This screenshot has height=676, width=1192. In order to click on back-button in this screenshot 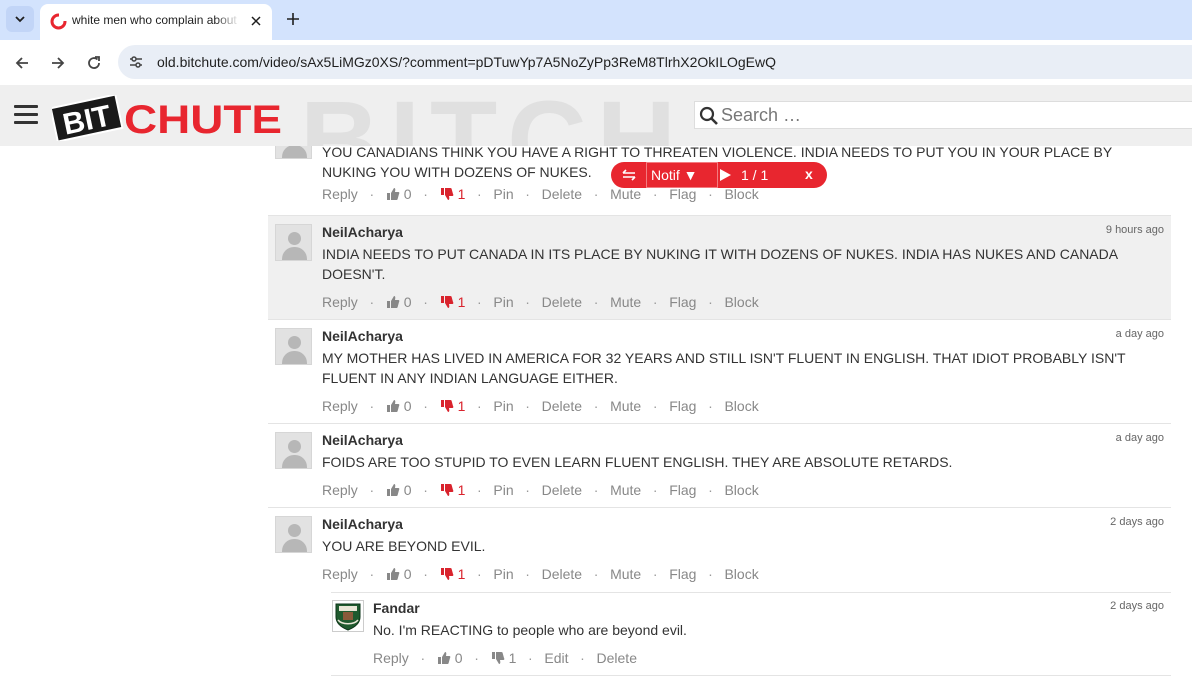, I will do `click(22, 63)`.